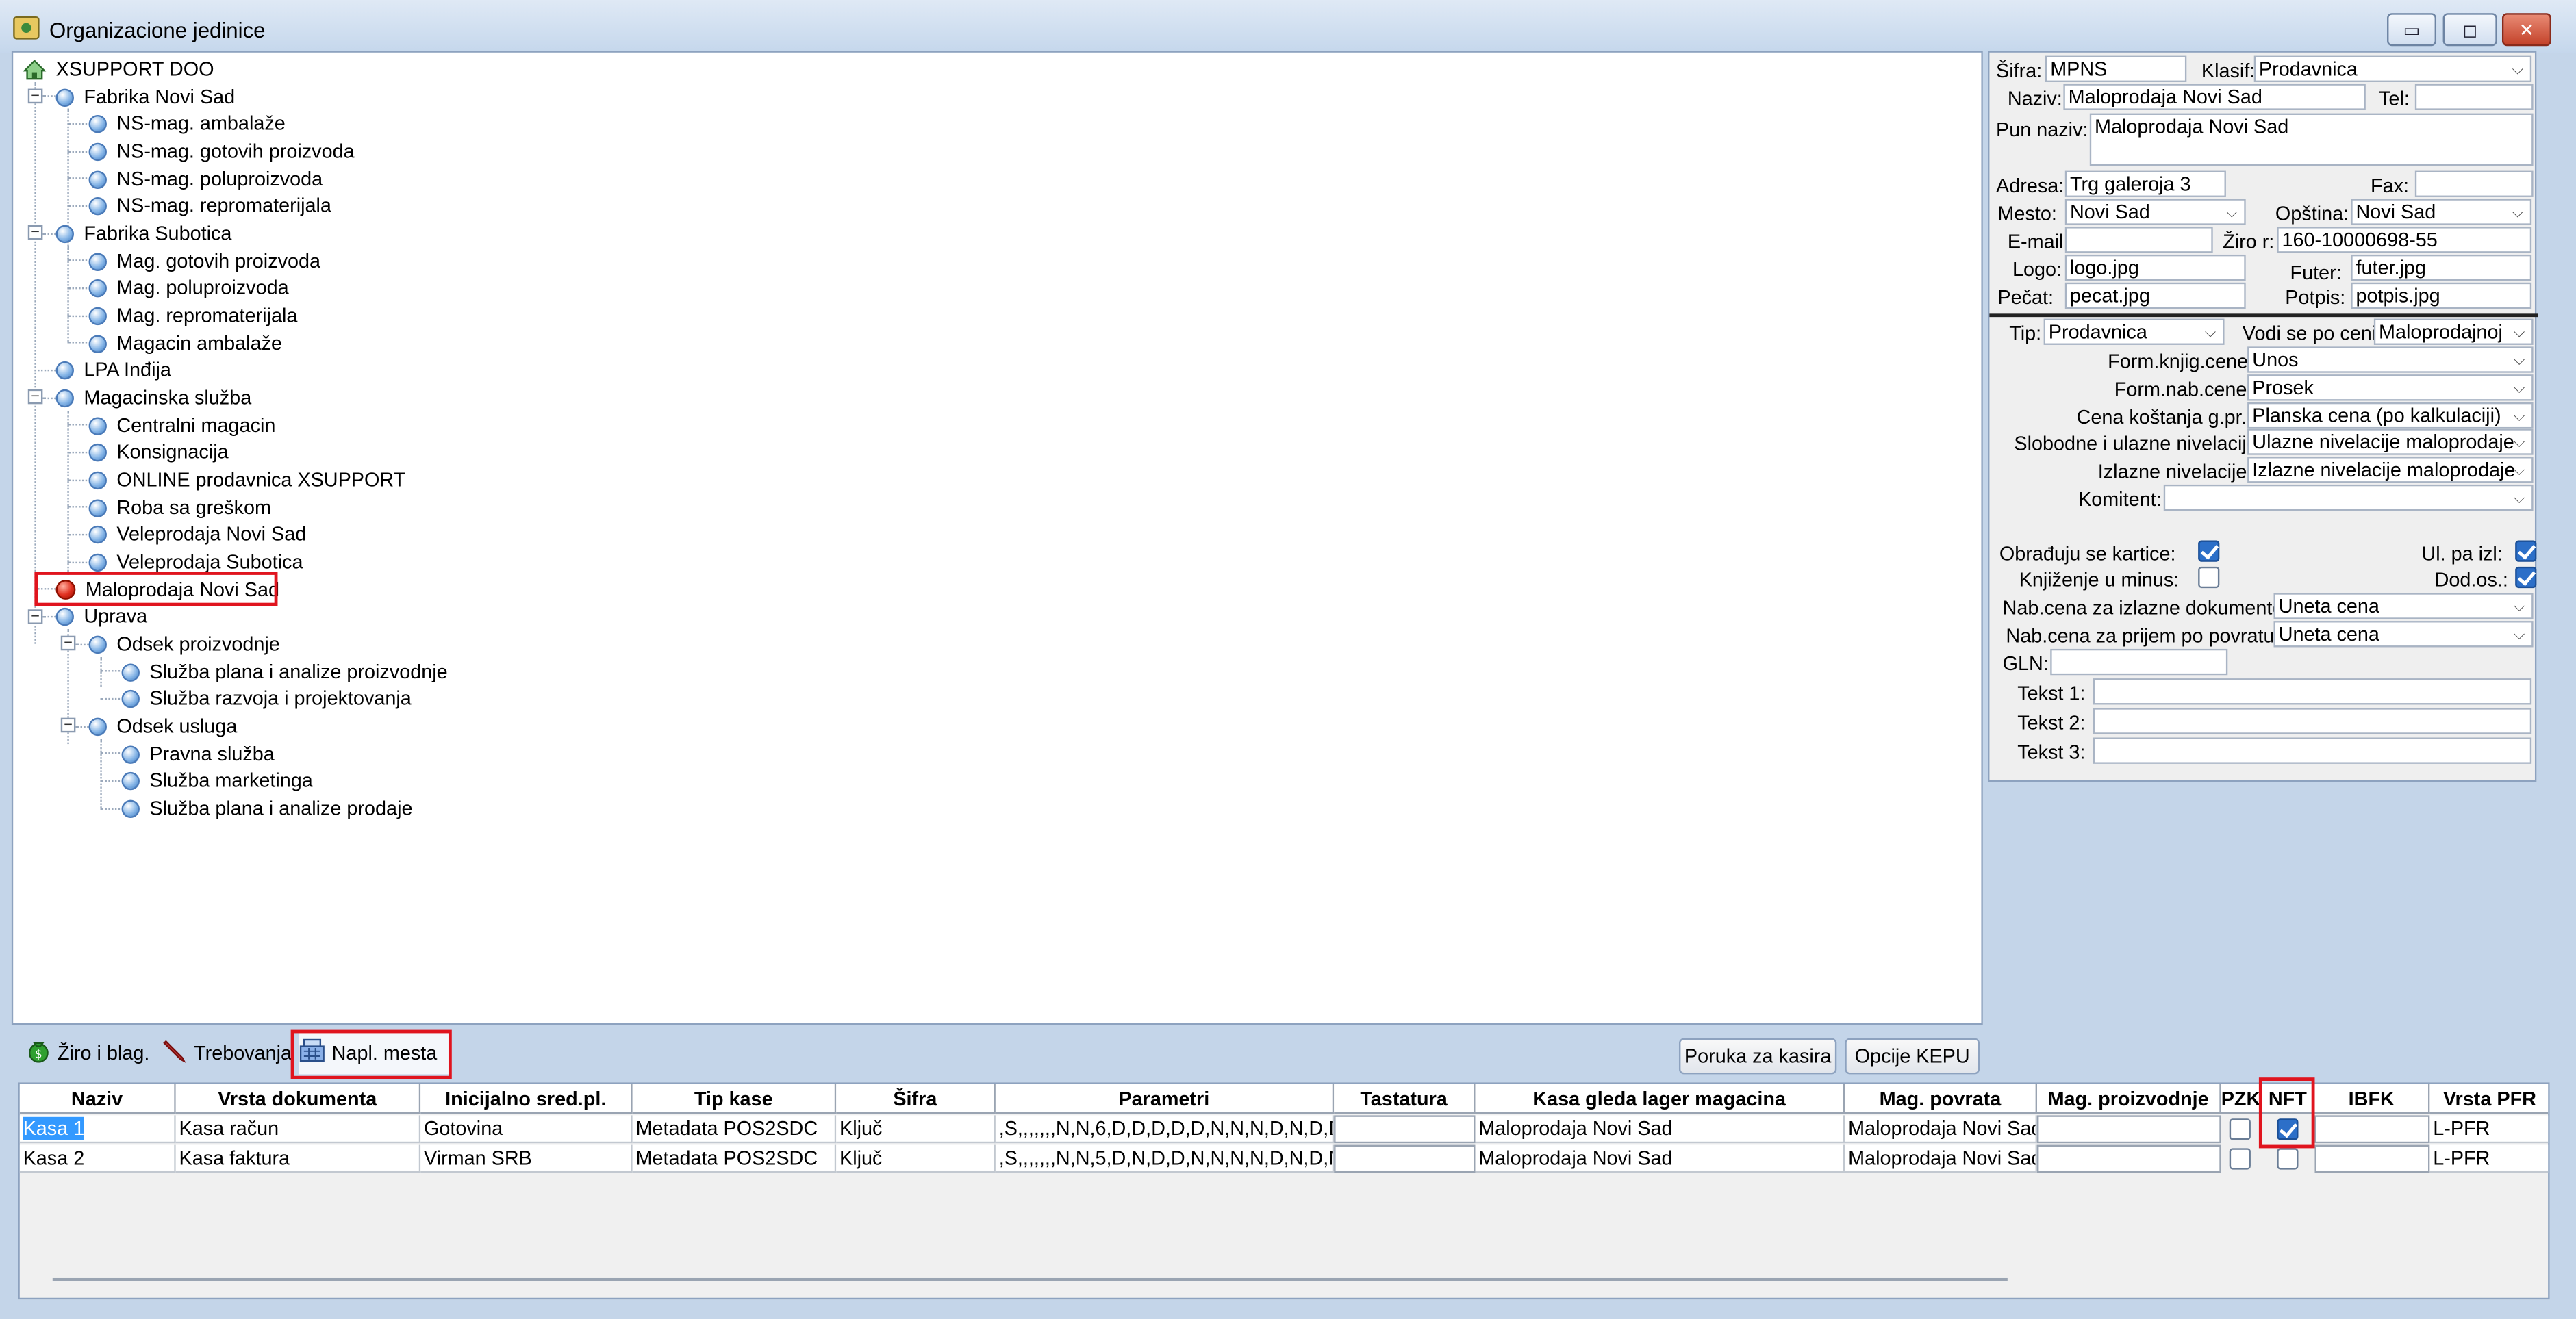 The width and height of the screenshot is (2576, 1319). I want to click on nft-checkbox, so click(2288, 1159).